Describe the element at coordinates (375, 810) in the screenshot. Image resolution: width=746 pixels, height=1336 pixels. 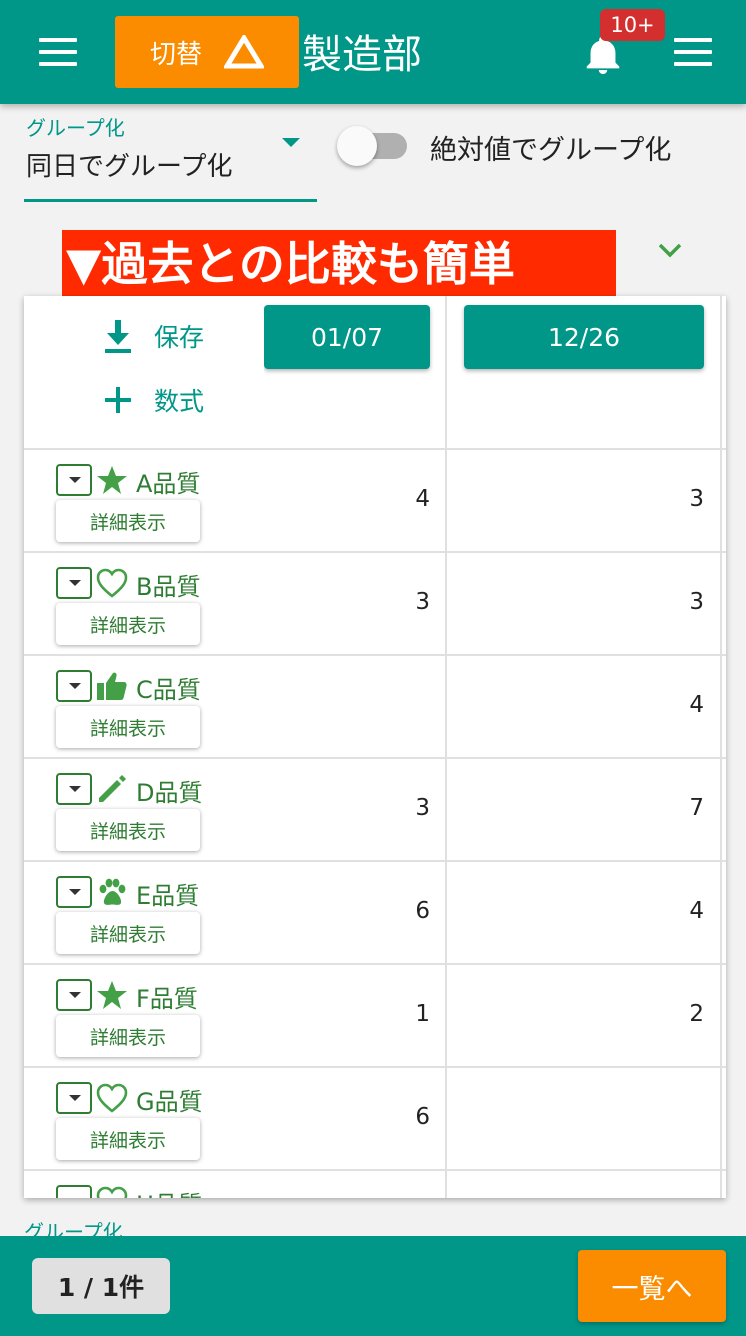
I see `table-row: D品質 詳細表示 3 7` at that location.